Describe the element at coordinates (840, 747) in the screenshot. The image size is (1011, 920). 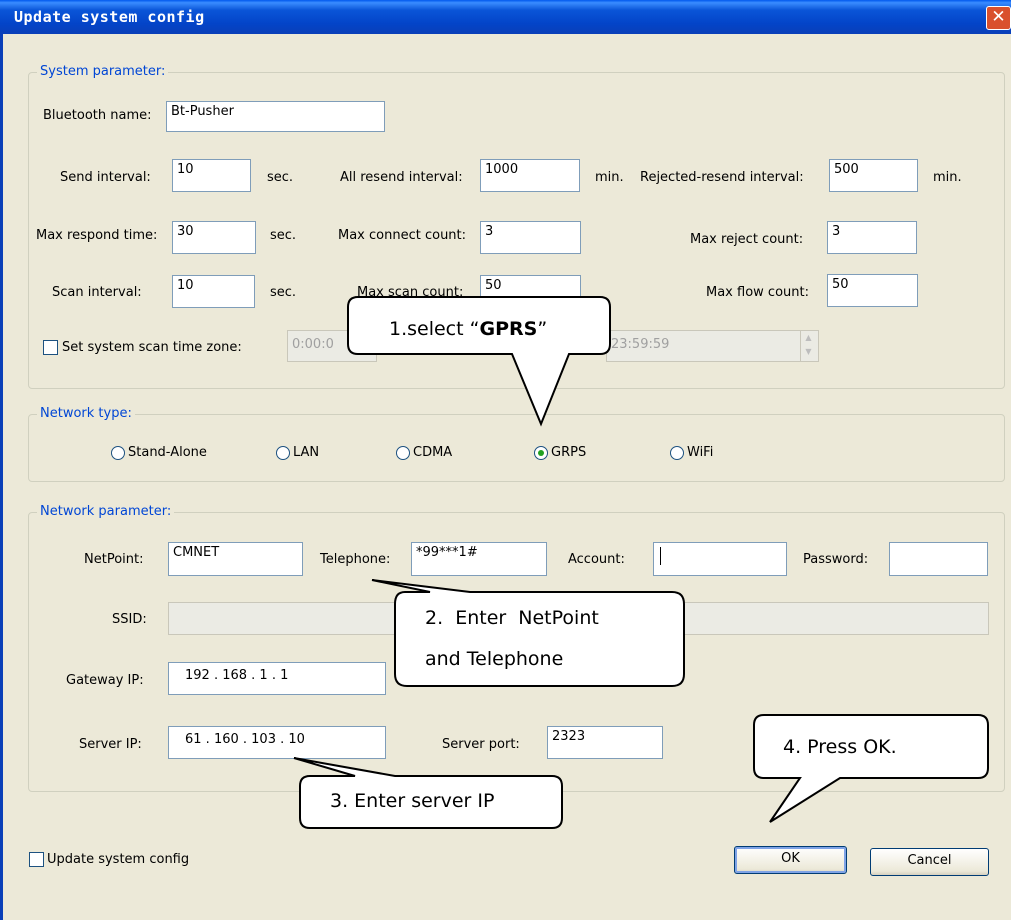
I see `callout-4-text: 4. Press OK.` at that location.